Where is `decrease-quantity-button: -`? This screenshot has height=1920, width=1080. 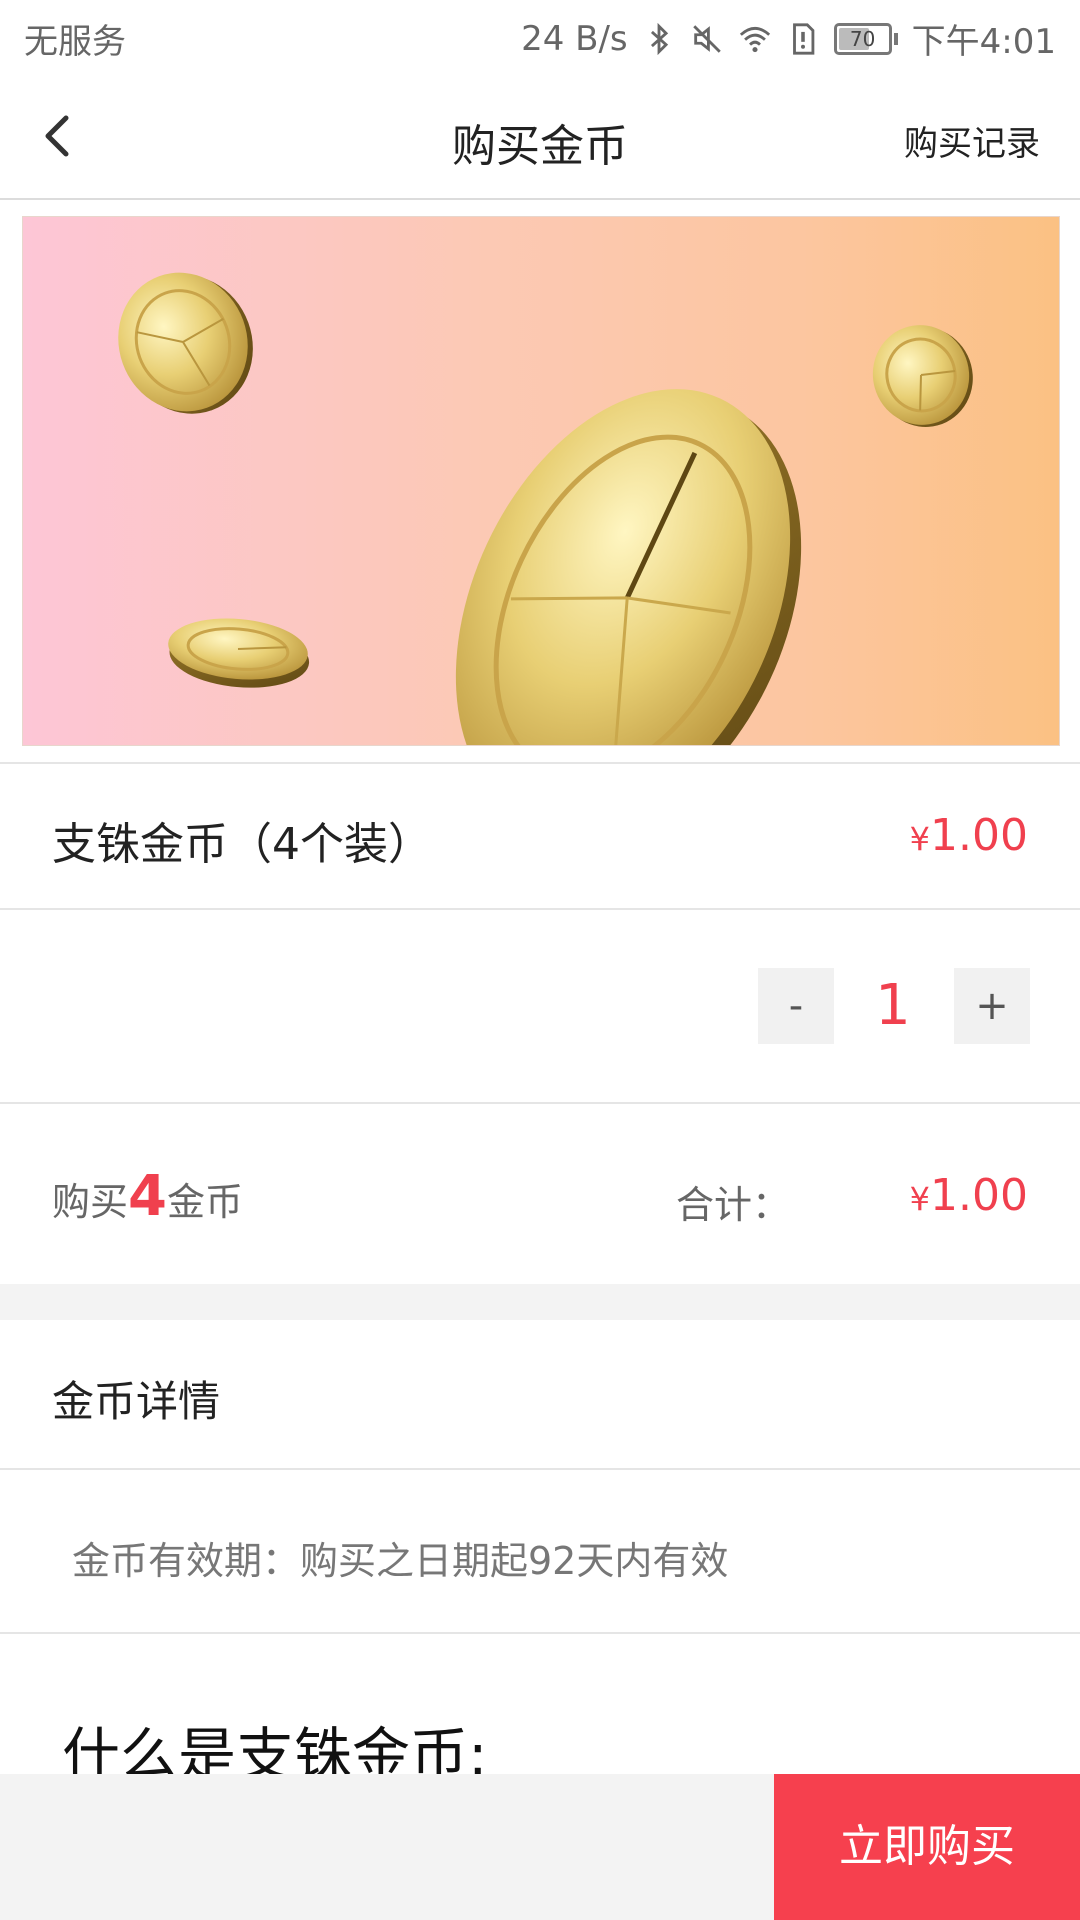
decrease-quantity-button: - is located at coordinates (796, 1006).